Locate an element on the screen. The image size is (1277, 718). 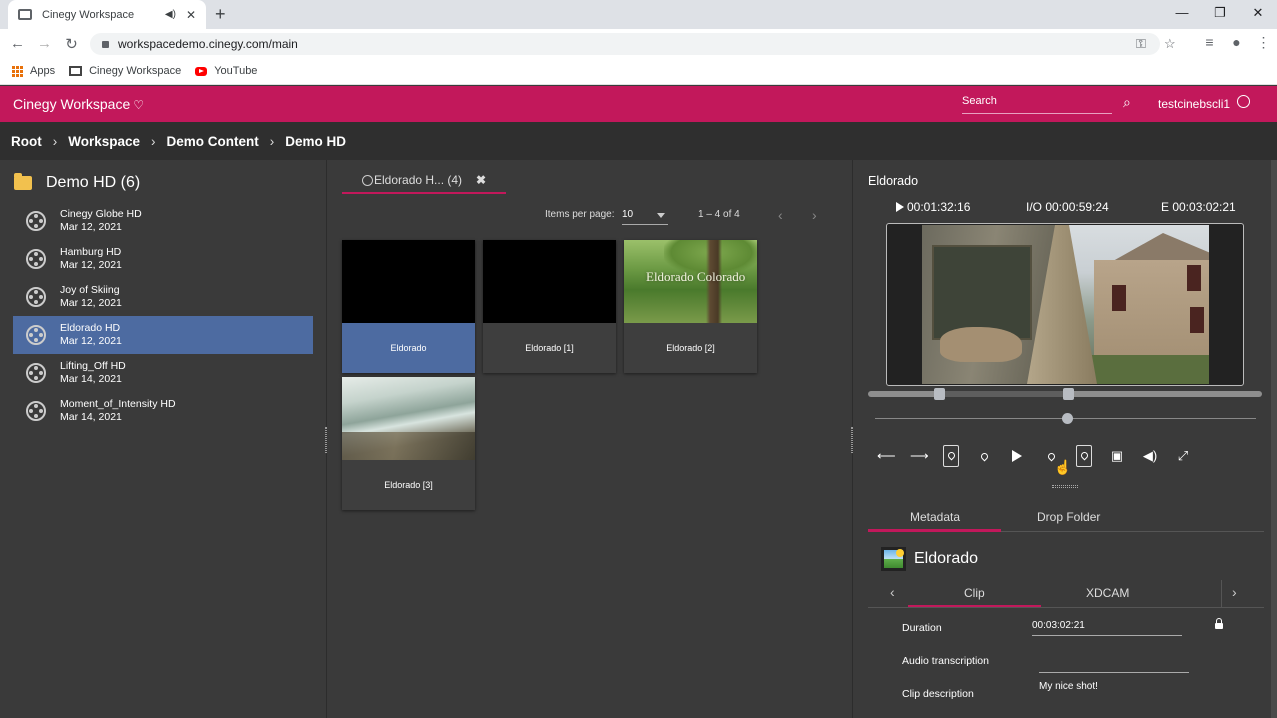
breadcrumb-demo-content: Demo Content is located at coordinates (213, 141).